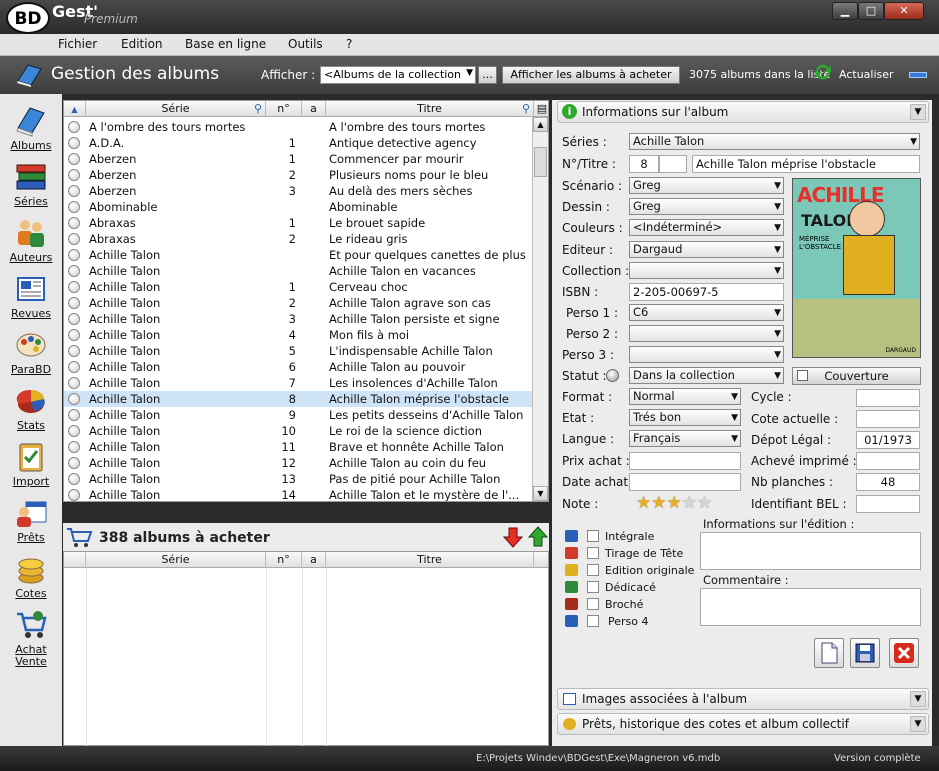 The width and height of the screenshot is (939, 771). Describe the element at coordinates (918, 75) in the screenshot. I see `collapse-panel-button` at that location.